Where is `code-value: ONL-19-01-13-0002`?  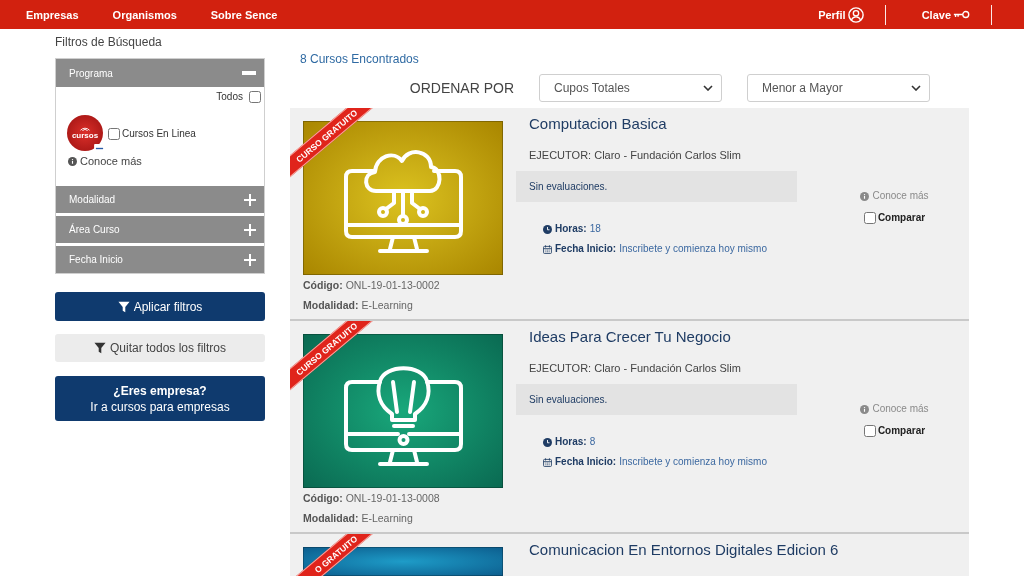 code-value: ONL-19-01-13-0002 is located at coordinates (392, 285).